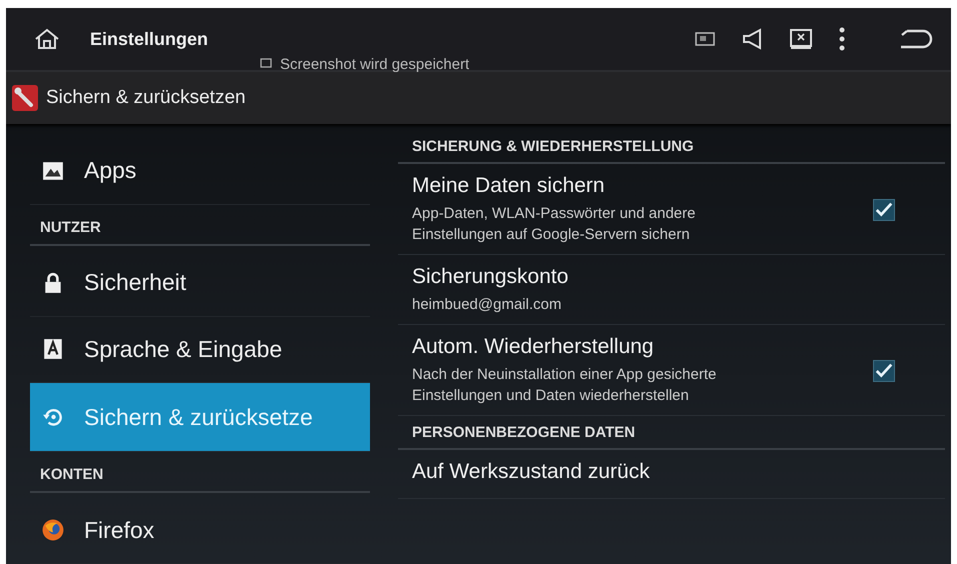  Describe the element at coordinates (200, 473) in the screenshot. I see `section-header: KONTEN` at that location.